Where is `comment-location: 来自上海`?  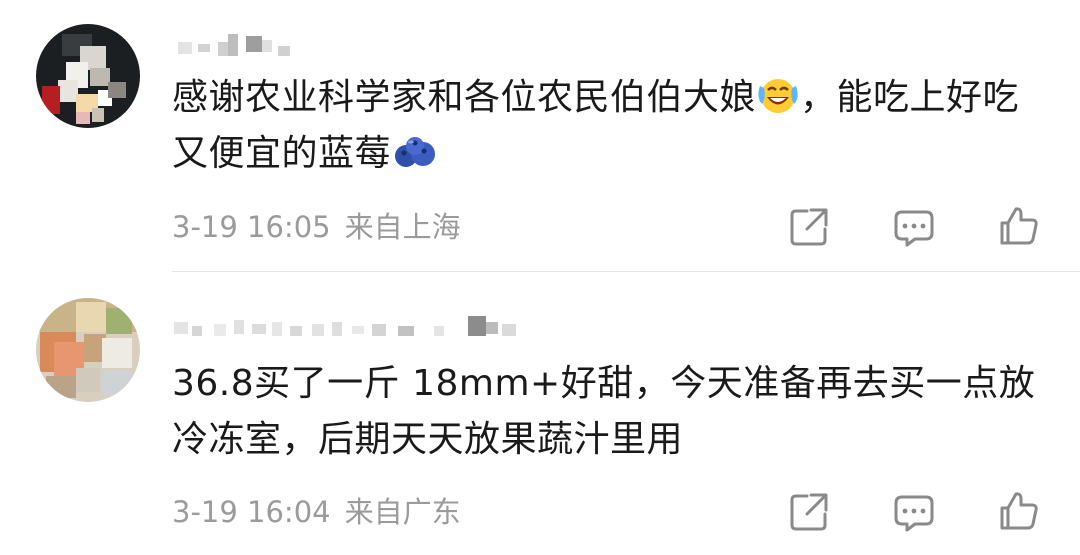
comment-location: 来自上海 is located at coordinates (402, 227).